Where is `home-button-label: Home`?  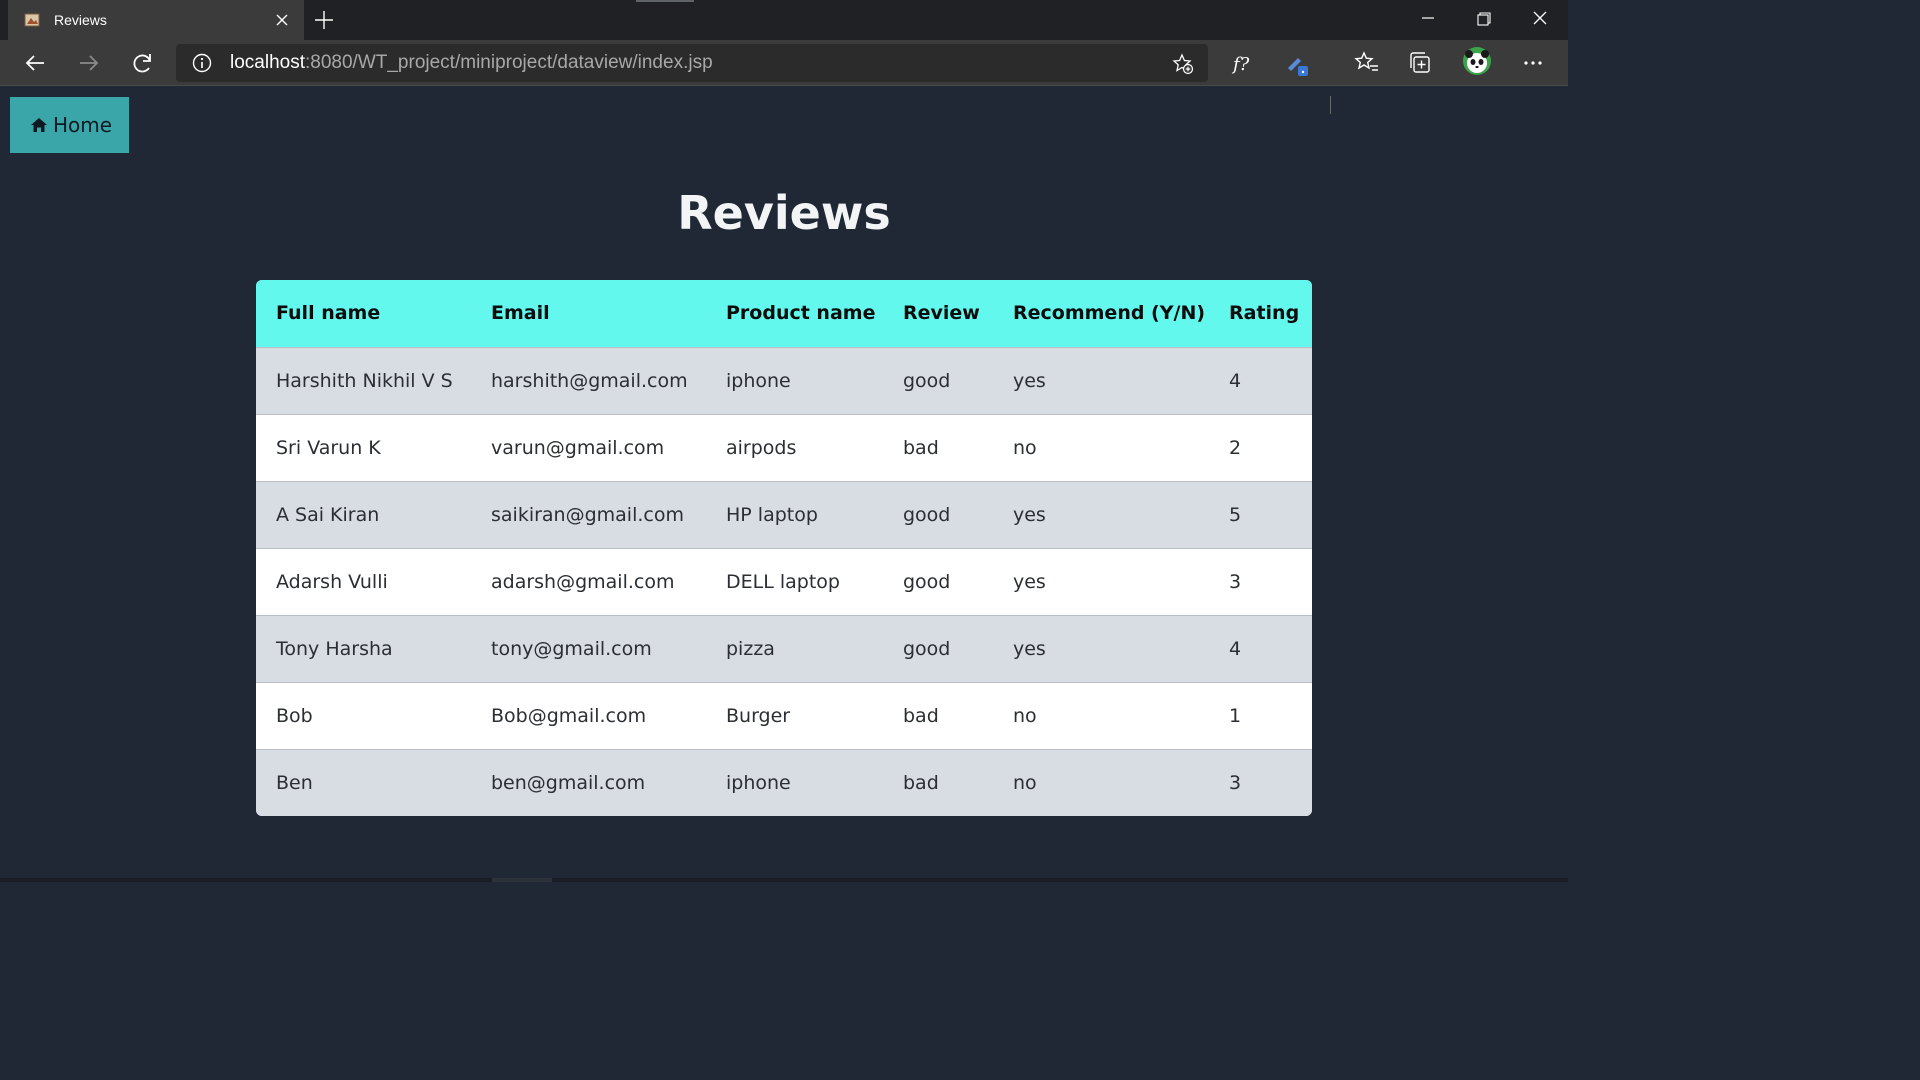
home-button-label: Home is located at coordinates (83, 125).